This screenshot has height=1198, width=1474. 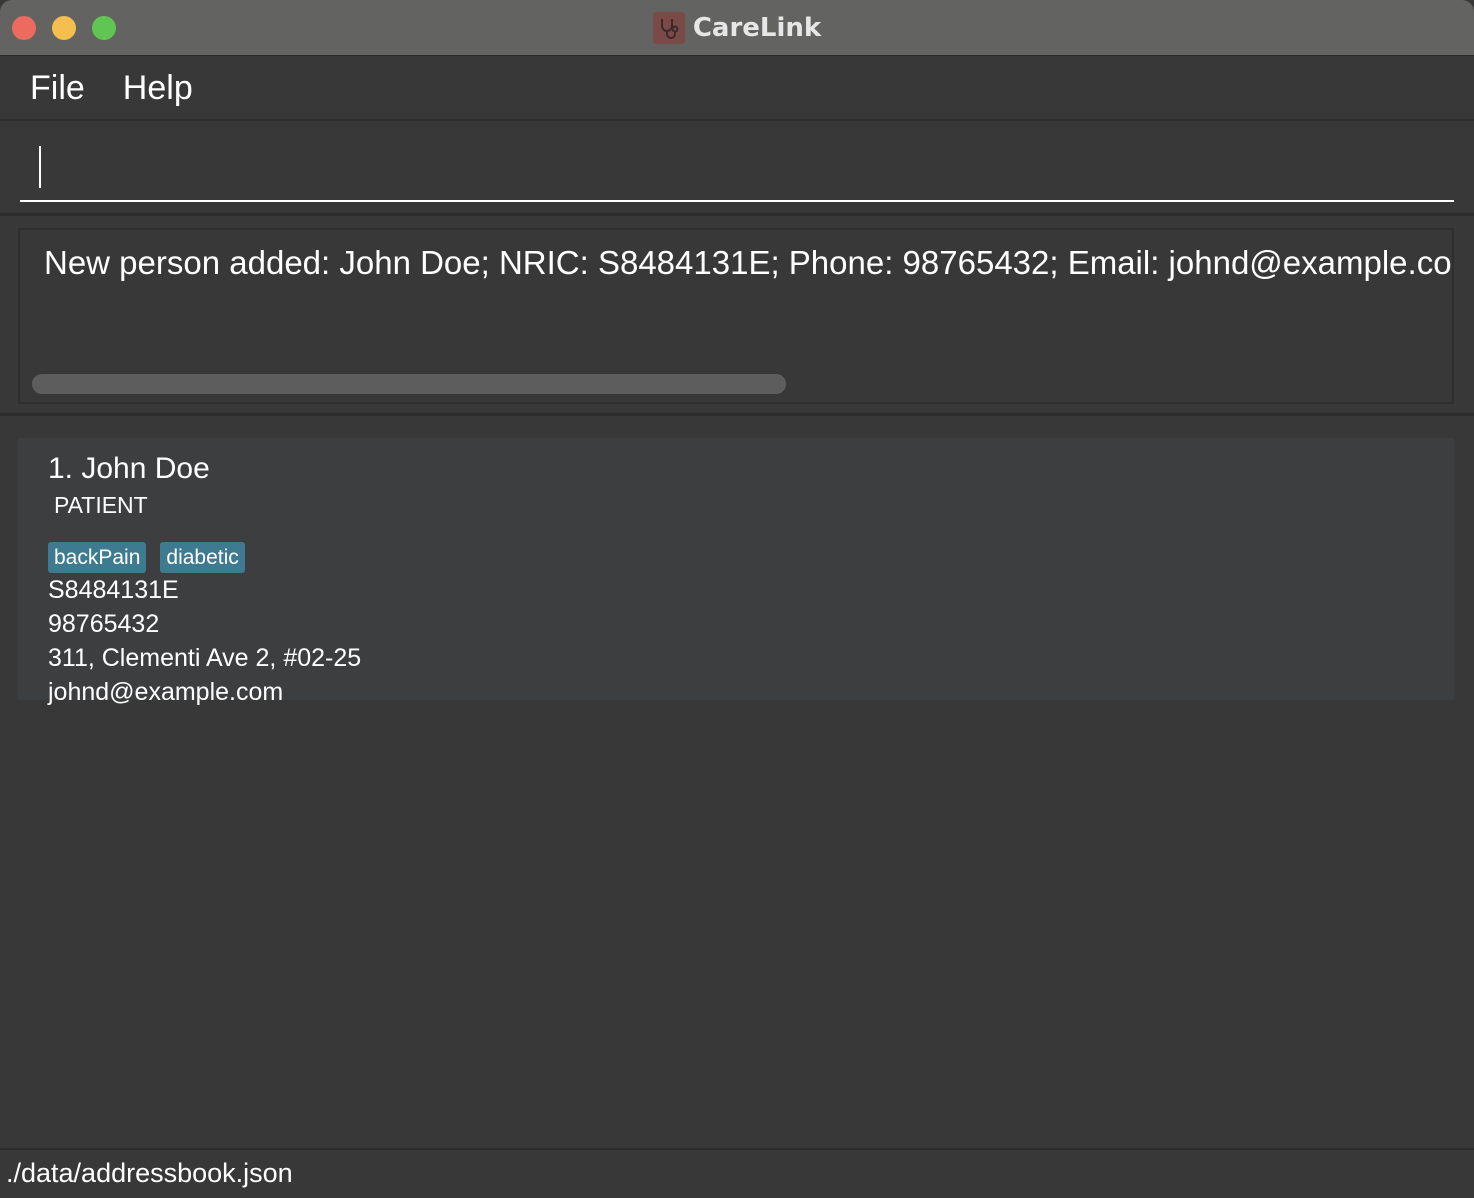 I want to click on tag-backpain: backPain, so click(x=97, y=557).